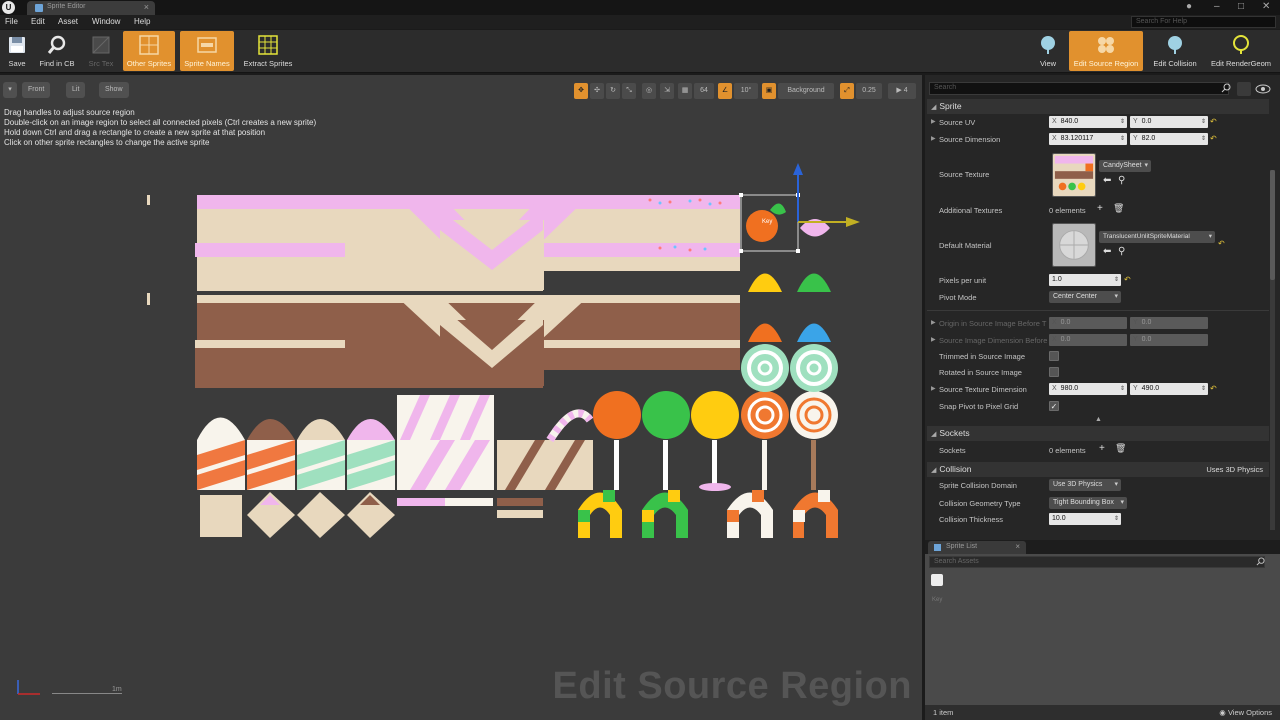  What do you see at coordinates (1048, 51) in the screenshot?
I see `view-mode-button: View` at bounding box center [1048, 51].